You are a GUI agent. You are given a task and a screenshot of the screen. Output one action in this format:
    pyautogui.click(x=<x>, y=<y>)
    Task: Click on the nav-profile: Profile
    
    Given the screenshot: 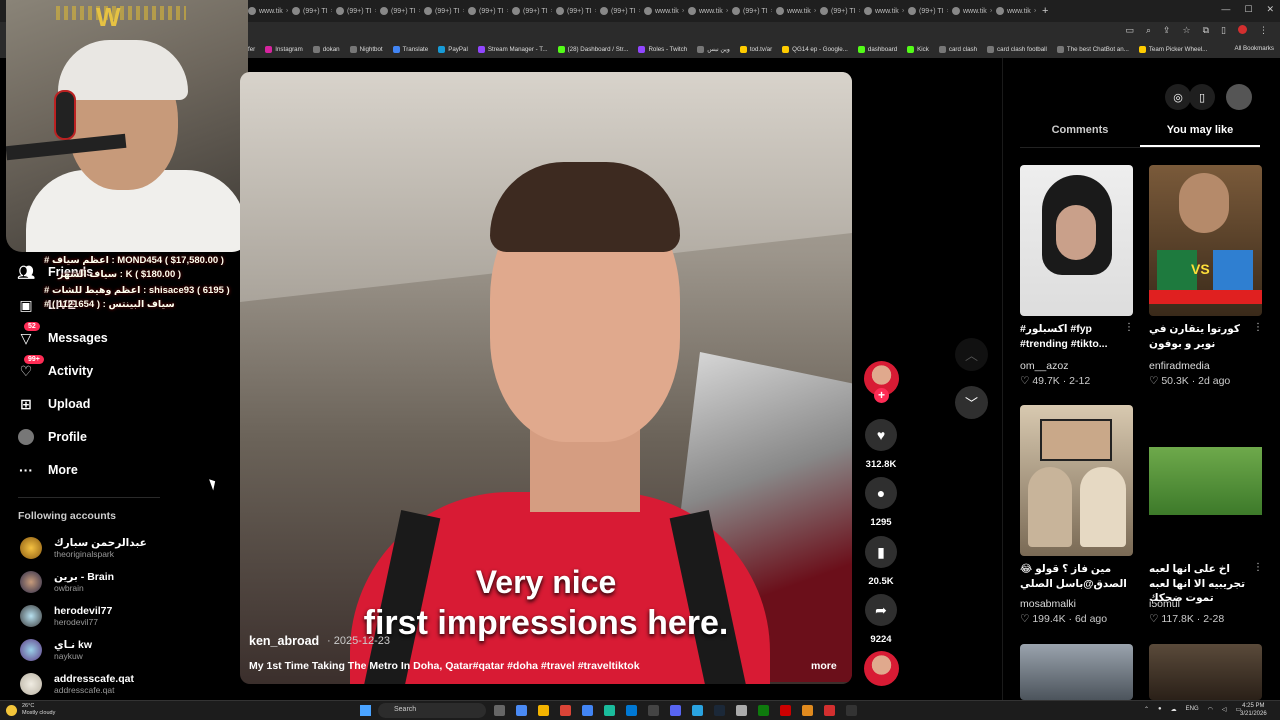 What is the action you would take?
    pyautogui.click(x=52, y=437)
    